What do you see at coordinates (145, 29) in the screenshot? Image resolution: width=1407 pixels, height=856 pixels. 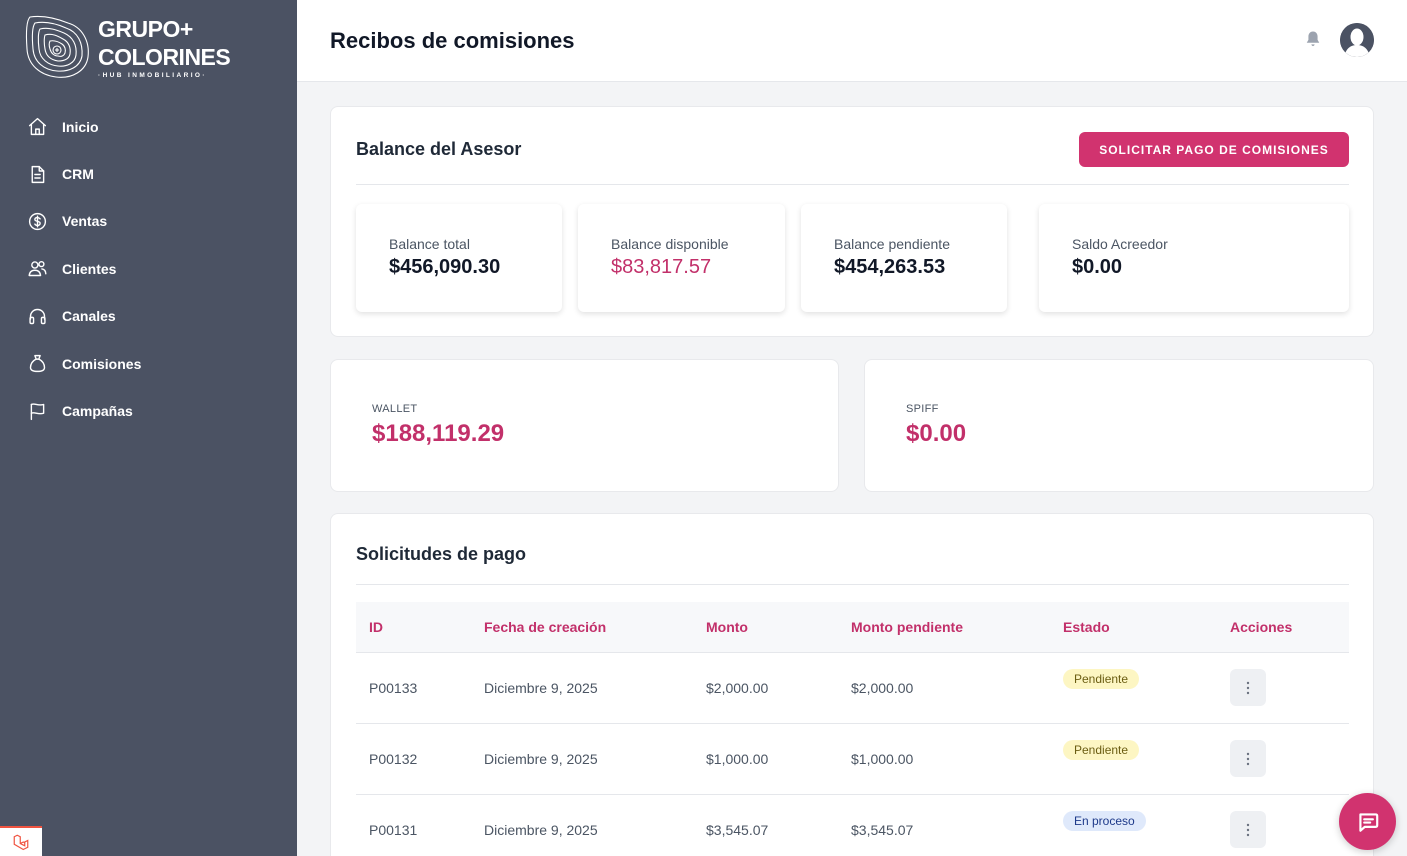 I see `brand-name-line1: GRUPO+` at bounding box center [145, 29].